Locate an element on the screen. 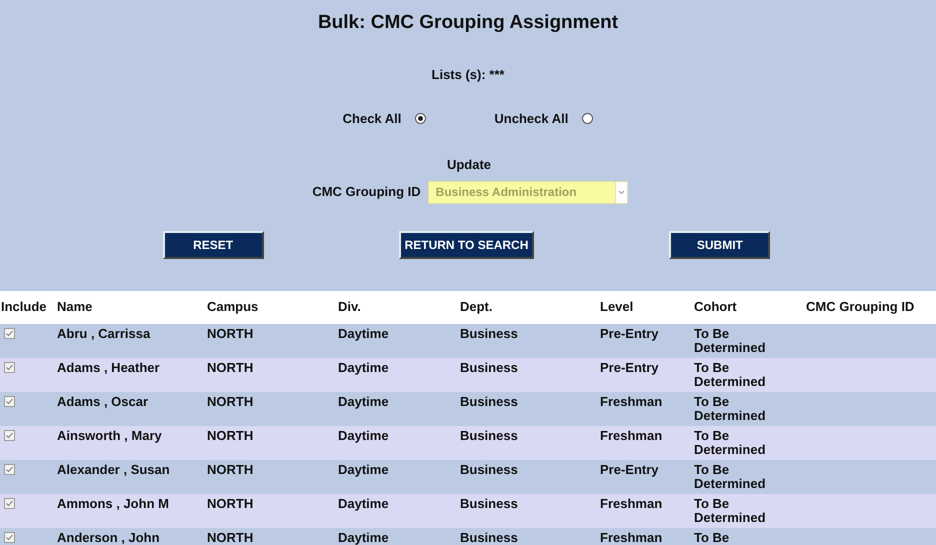  radio-label: Check All is located at coordinates (372, 119).